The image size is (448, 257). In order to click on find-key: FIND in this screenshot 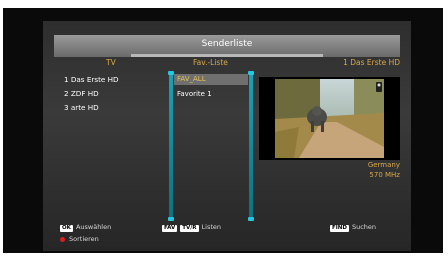, I will do `click(339, 228)`.